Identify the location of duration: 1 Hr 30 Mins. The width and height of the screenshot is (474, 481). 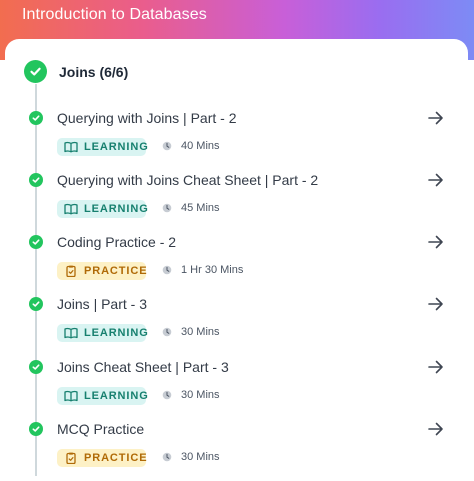
(202, 270).